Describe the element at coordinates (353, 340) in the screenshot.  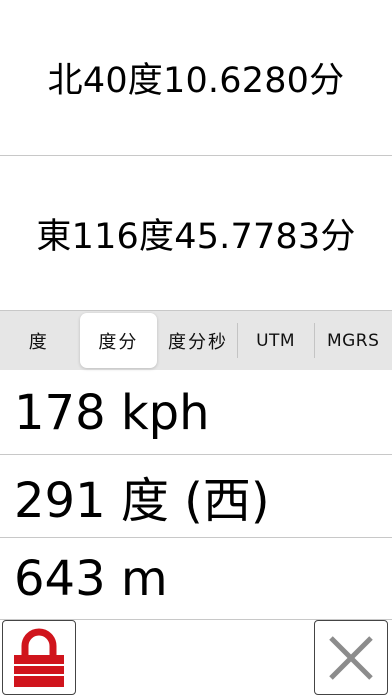
I see `tab-mgrs: MGRS` at that location.